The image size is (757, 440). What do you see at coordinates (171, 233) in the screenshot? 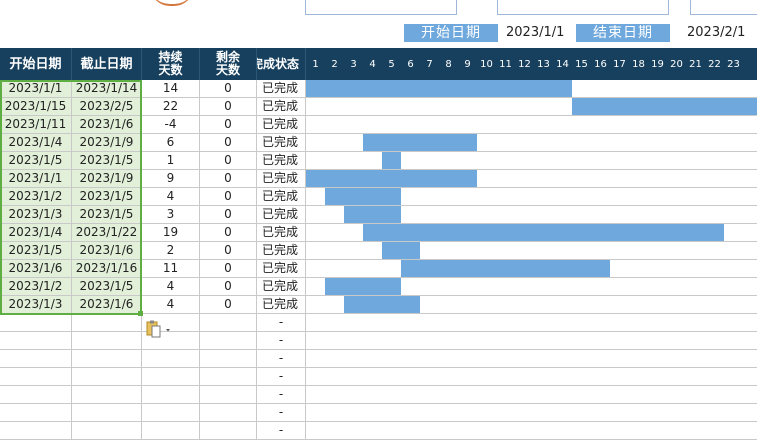
I see `cell-duration: 19` at bounding box center [171, 233].